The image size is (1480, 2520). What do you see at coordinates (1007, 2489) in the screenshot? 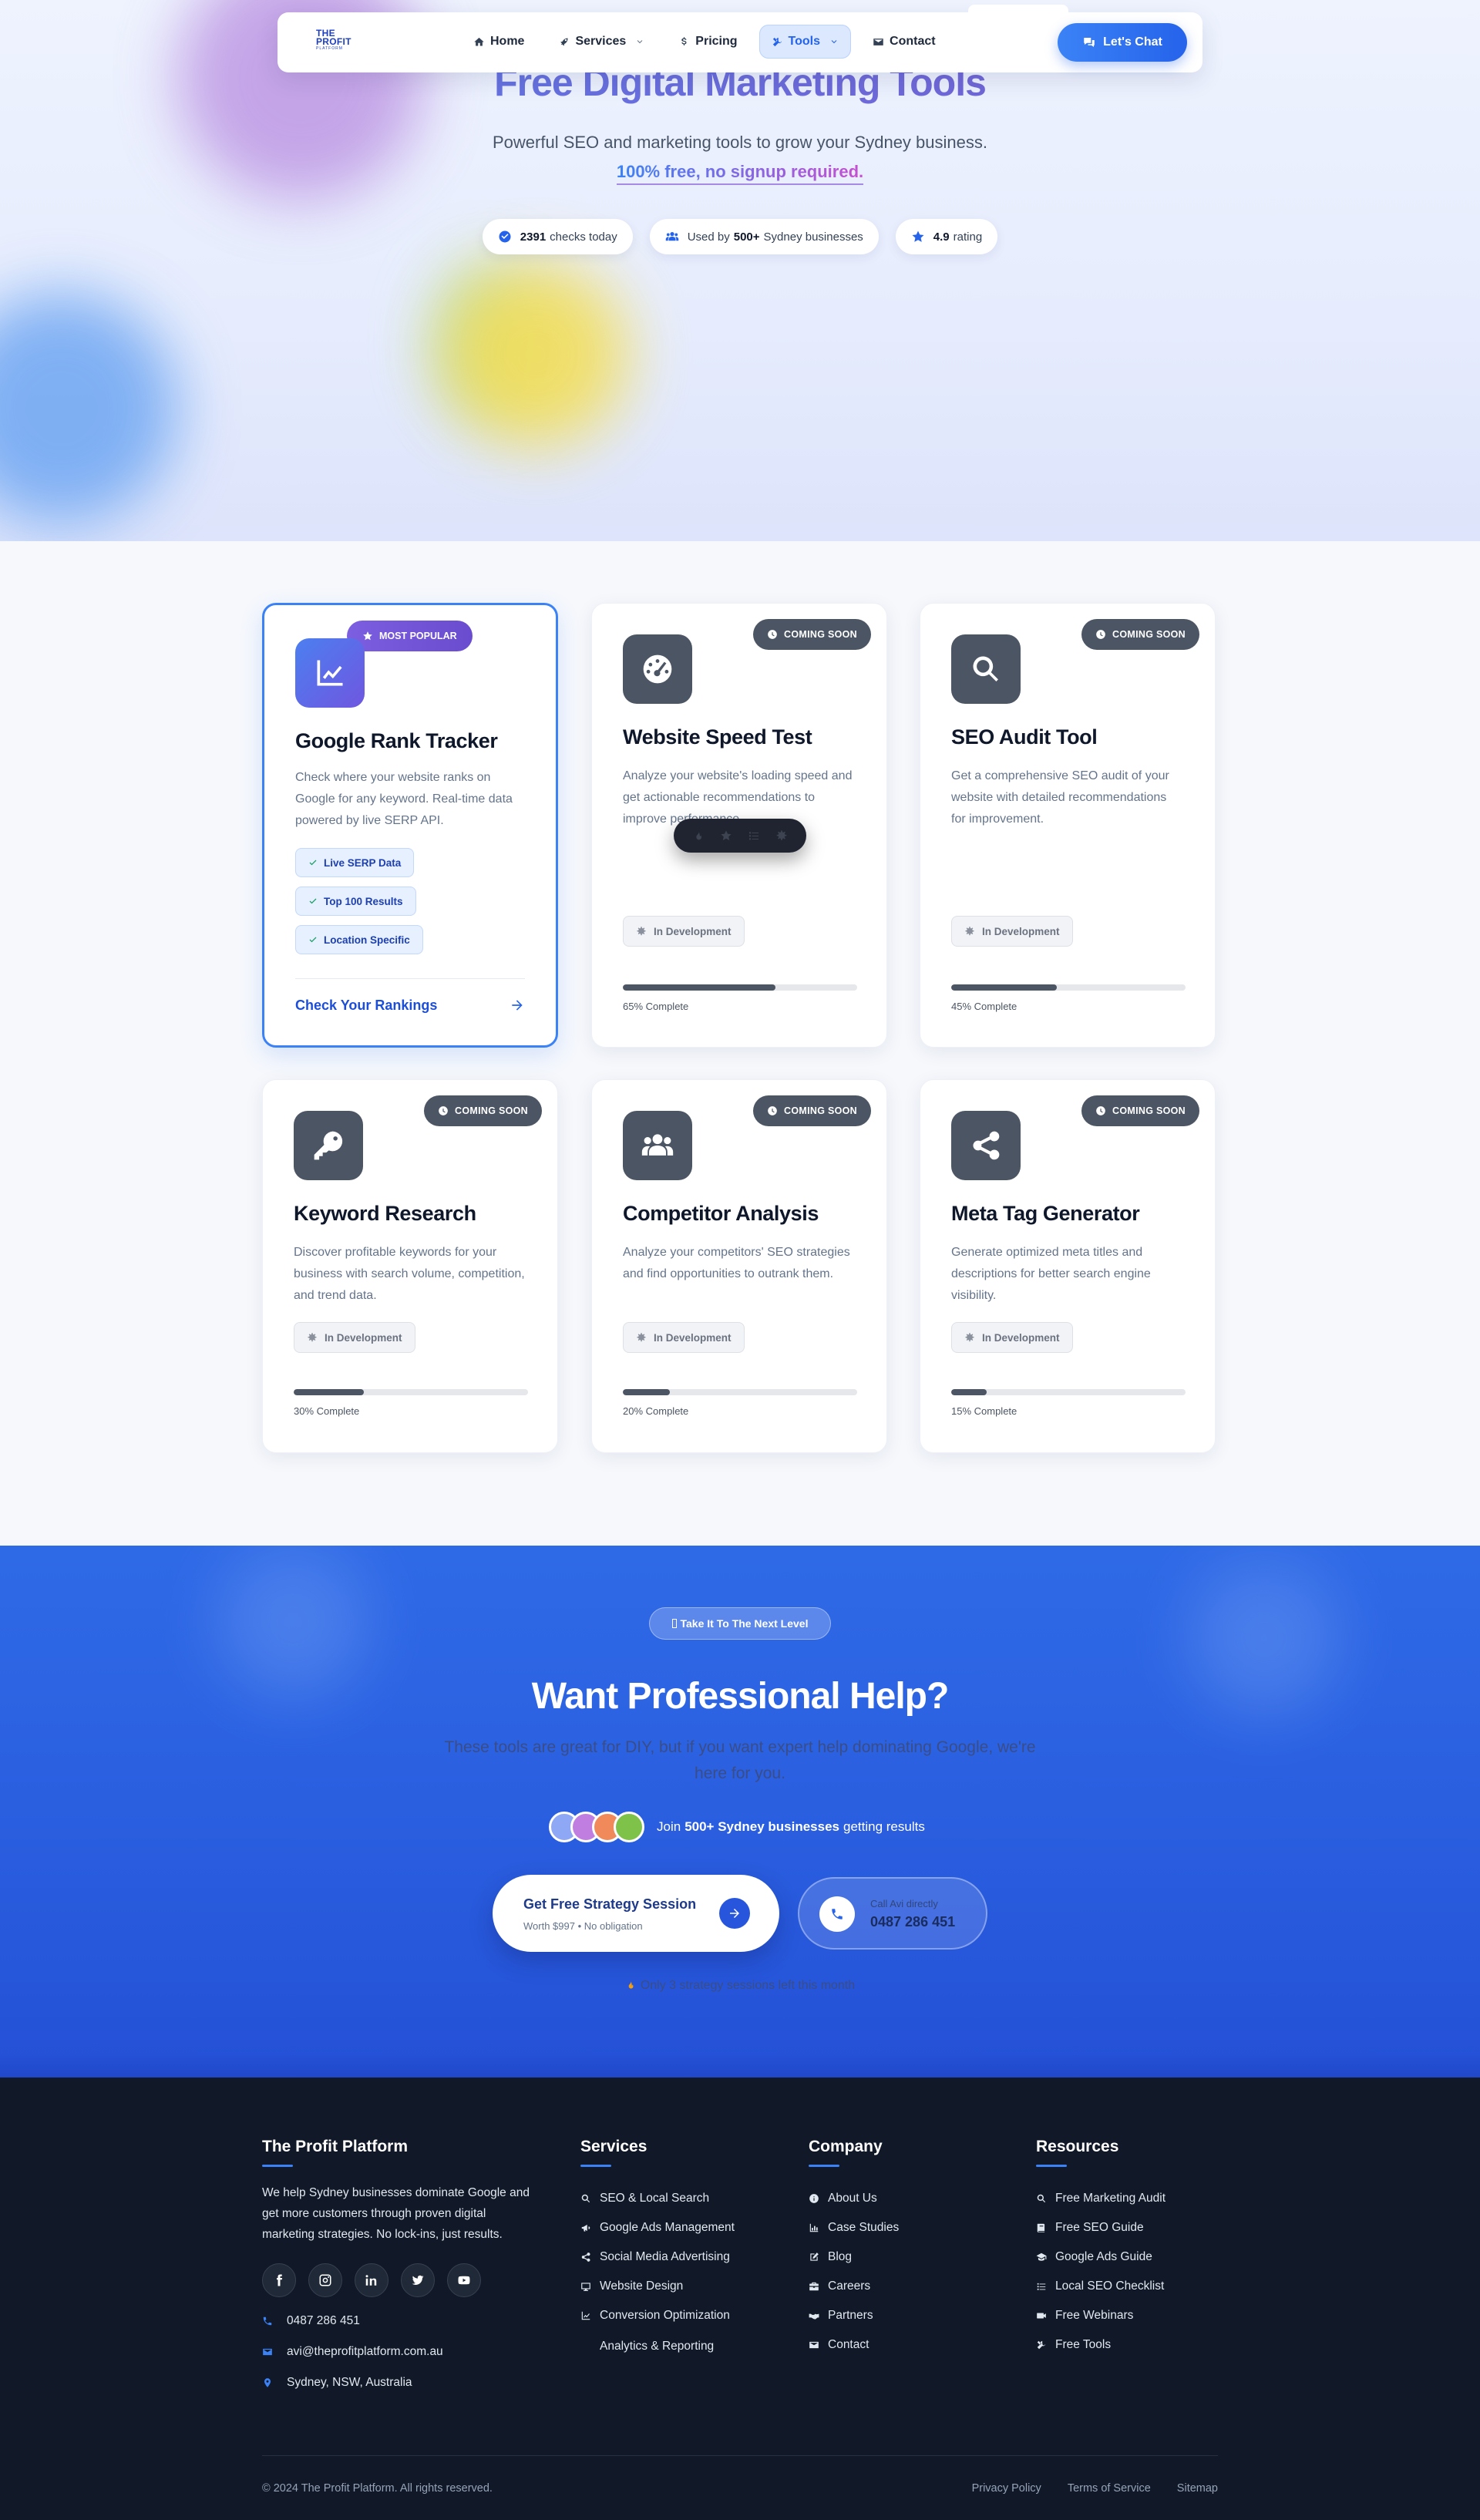
I see `privacy-policy-link: Privacy Policy` at bounding box center [1007, 2489].